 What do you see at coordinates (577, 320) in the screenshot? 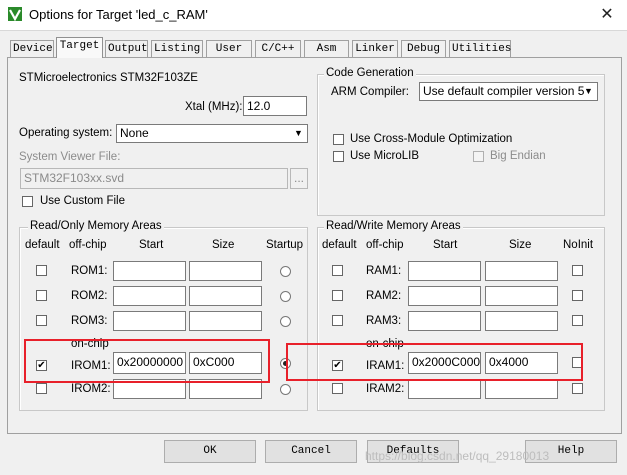
I see `ram3-noinit-checkbox` at bounding box center [577, 320].